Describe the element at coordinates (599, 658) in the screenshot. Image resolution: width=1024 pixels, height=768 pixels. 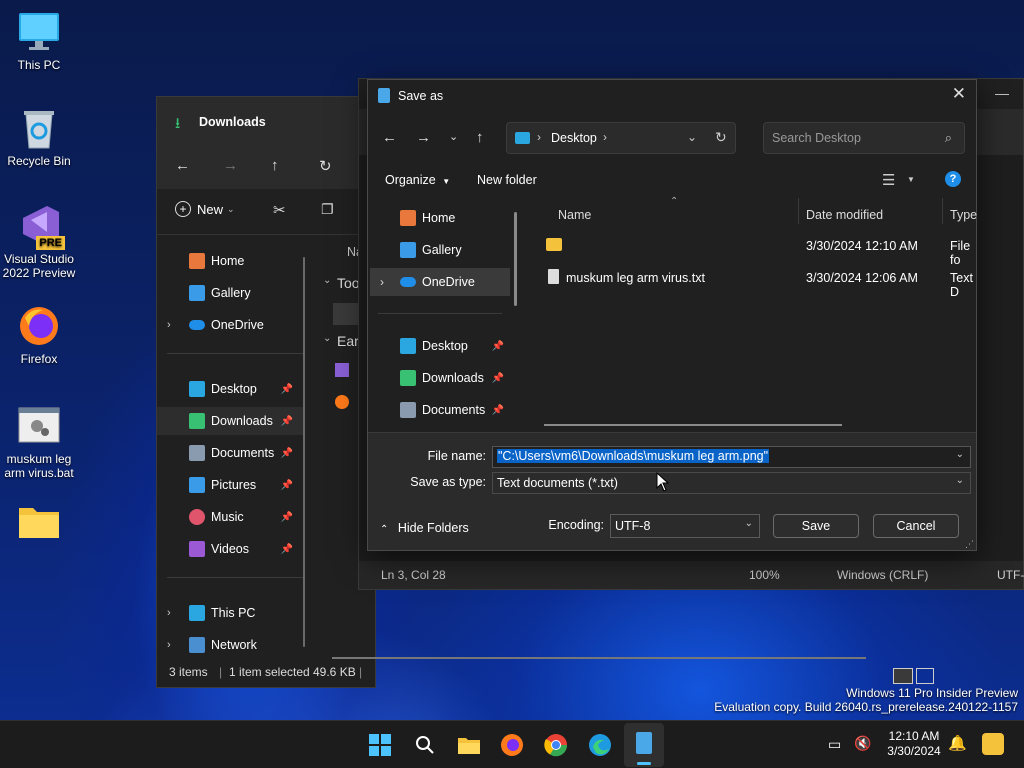
I see `explorer-horizontal-scrollbar` at that location.